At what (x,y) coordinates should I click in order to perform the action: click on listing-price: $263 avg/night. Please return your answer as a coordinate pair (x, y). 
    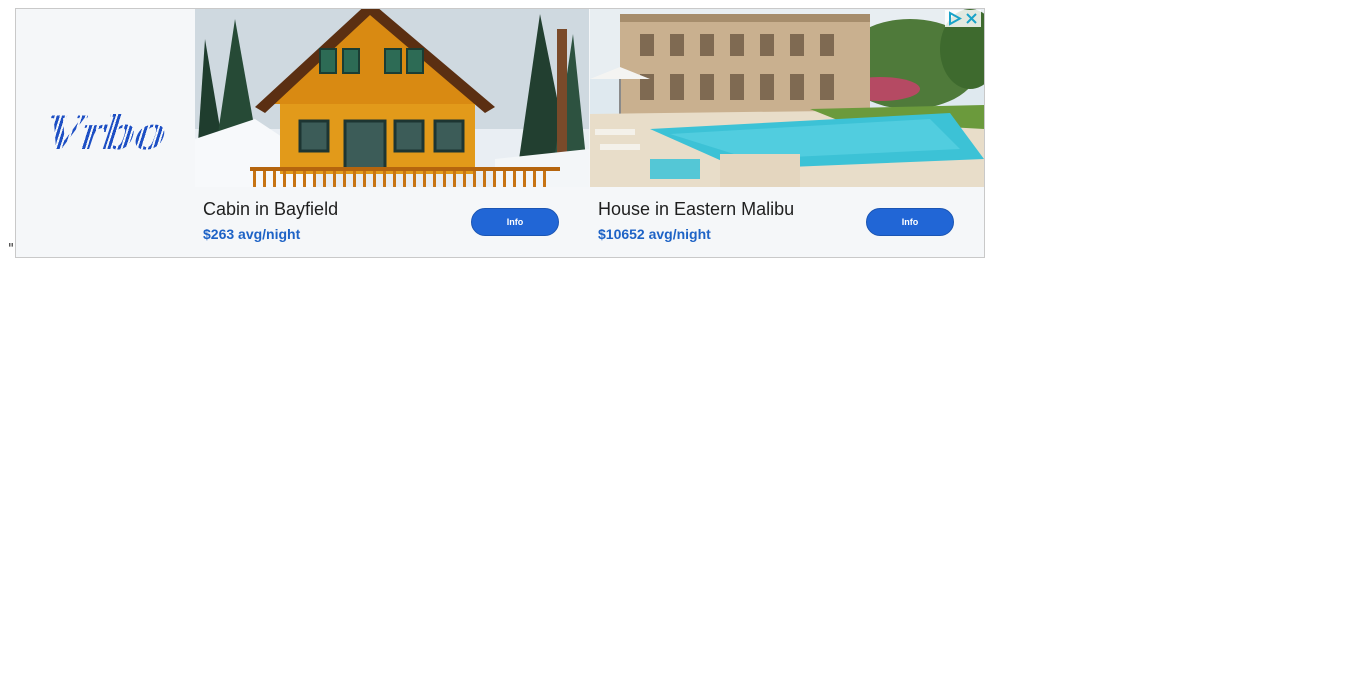
    Looking at the image, I should click on (252, 234).